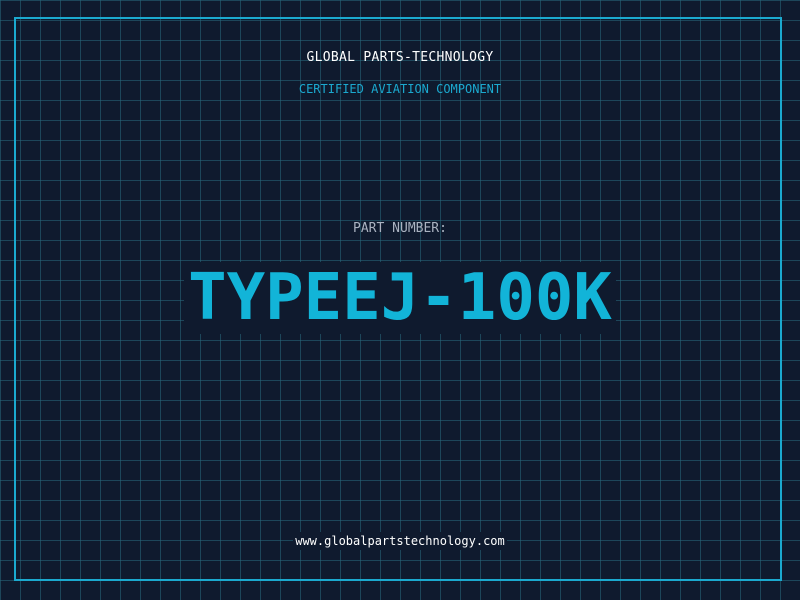 The height and width of the screenshot is (600, 800). I want to click on certification-subtitle: CERTIFIED AVIATION COMPONENT, so click(400, 89).